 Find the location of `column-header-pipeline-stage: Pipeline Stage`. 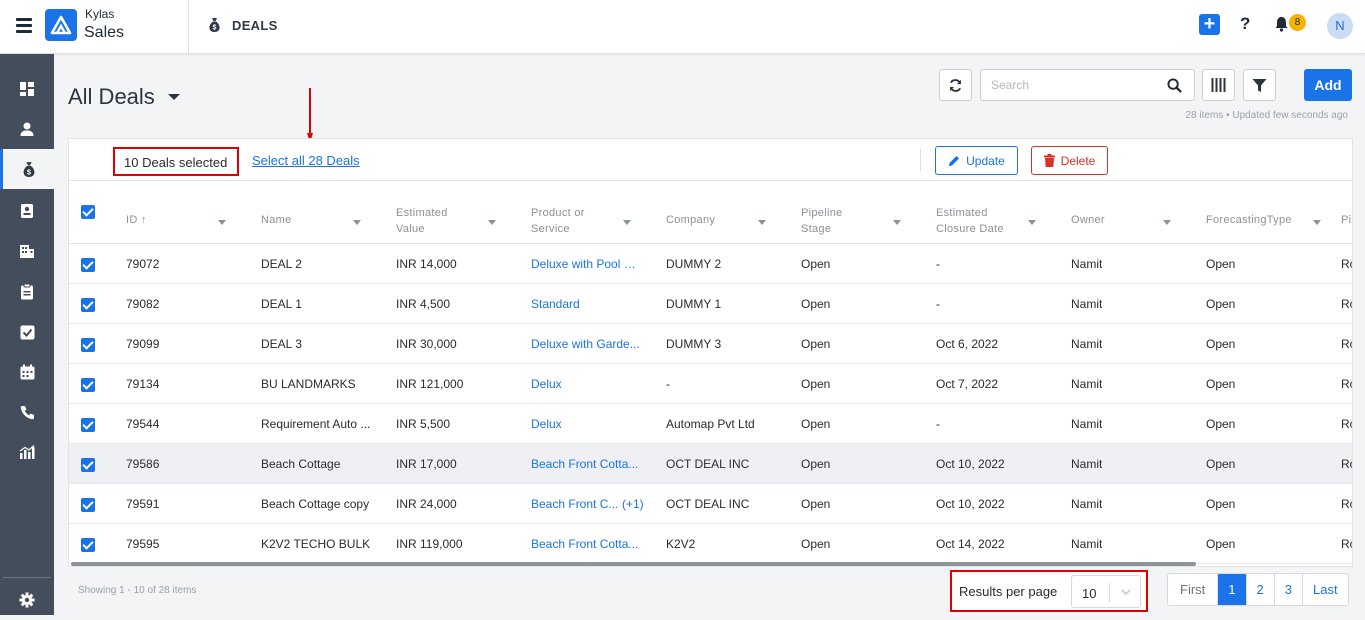

column-header-pipeline-stage: Pipeline Stage is located at coordinates (831, 221).